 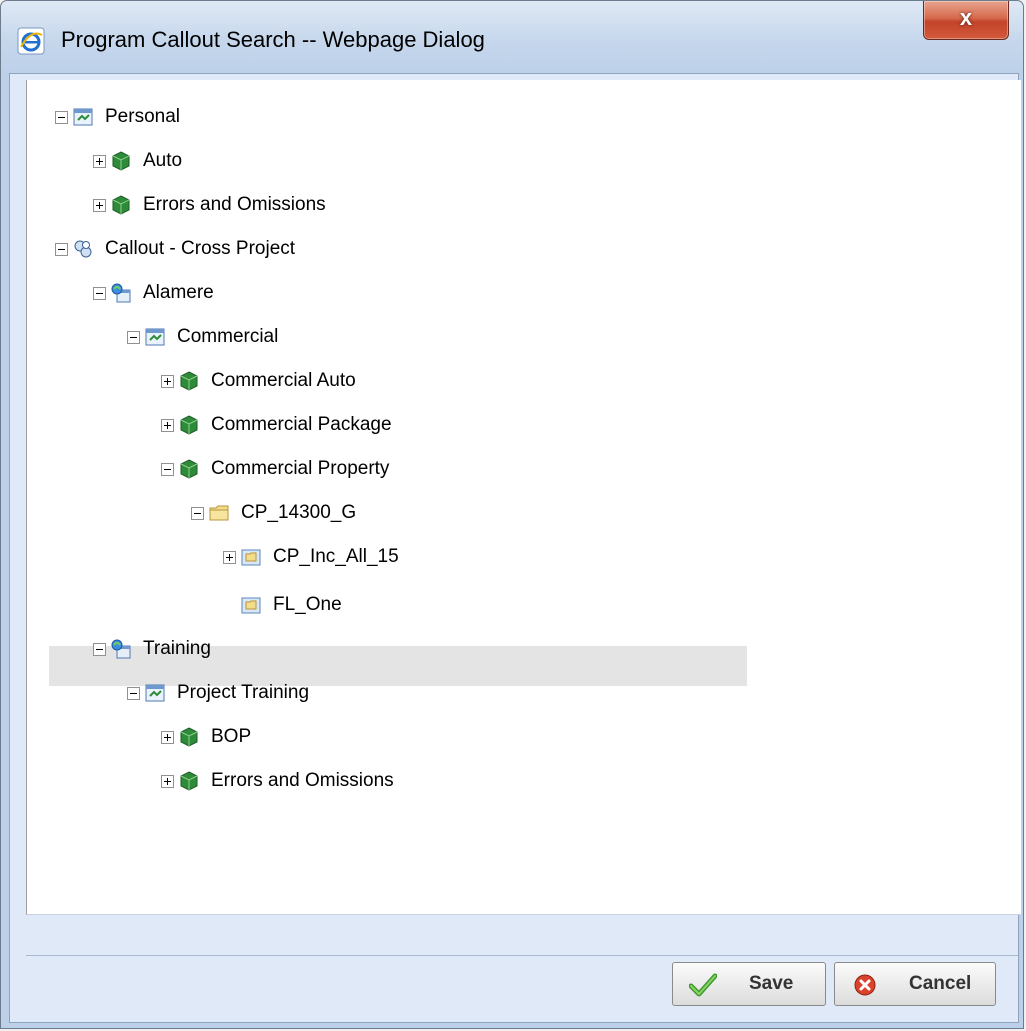 What do you see at coordinates (229, 605) in the screenshot?
I see `no-toggle` at bounding box center [229, 605].